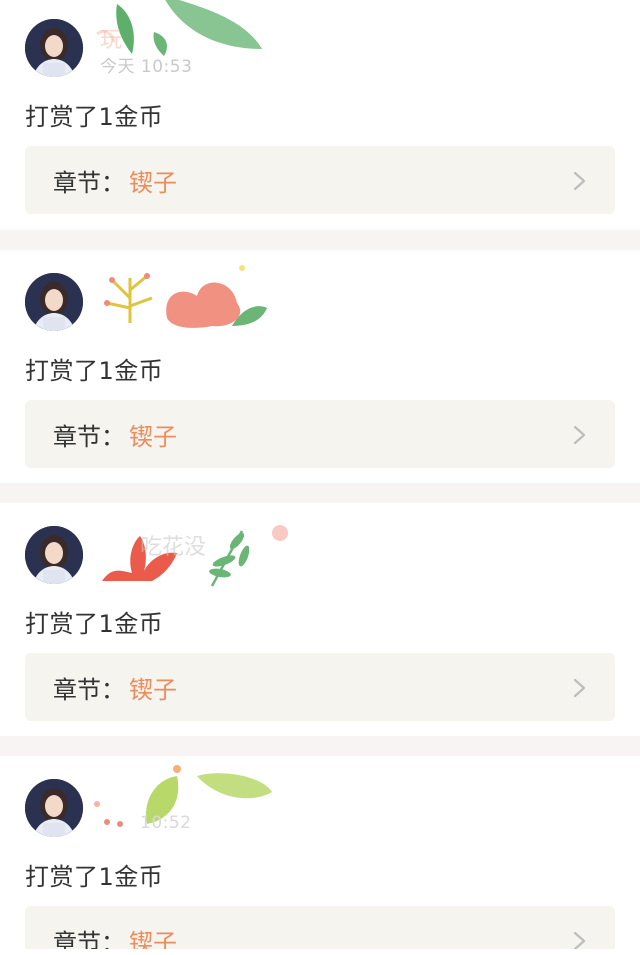  I want to click on decoration-flower-icon, so click(185, 296).